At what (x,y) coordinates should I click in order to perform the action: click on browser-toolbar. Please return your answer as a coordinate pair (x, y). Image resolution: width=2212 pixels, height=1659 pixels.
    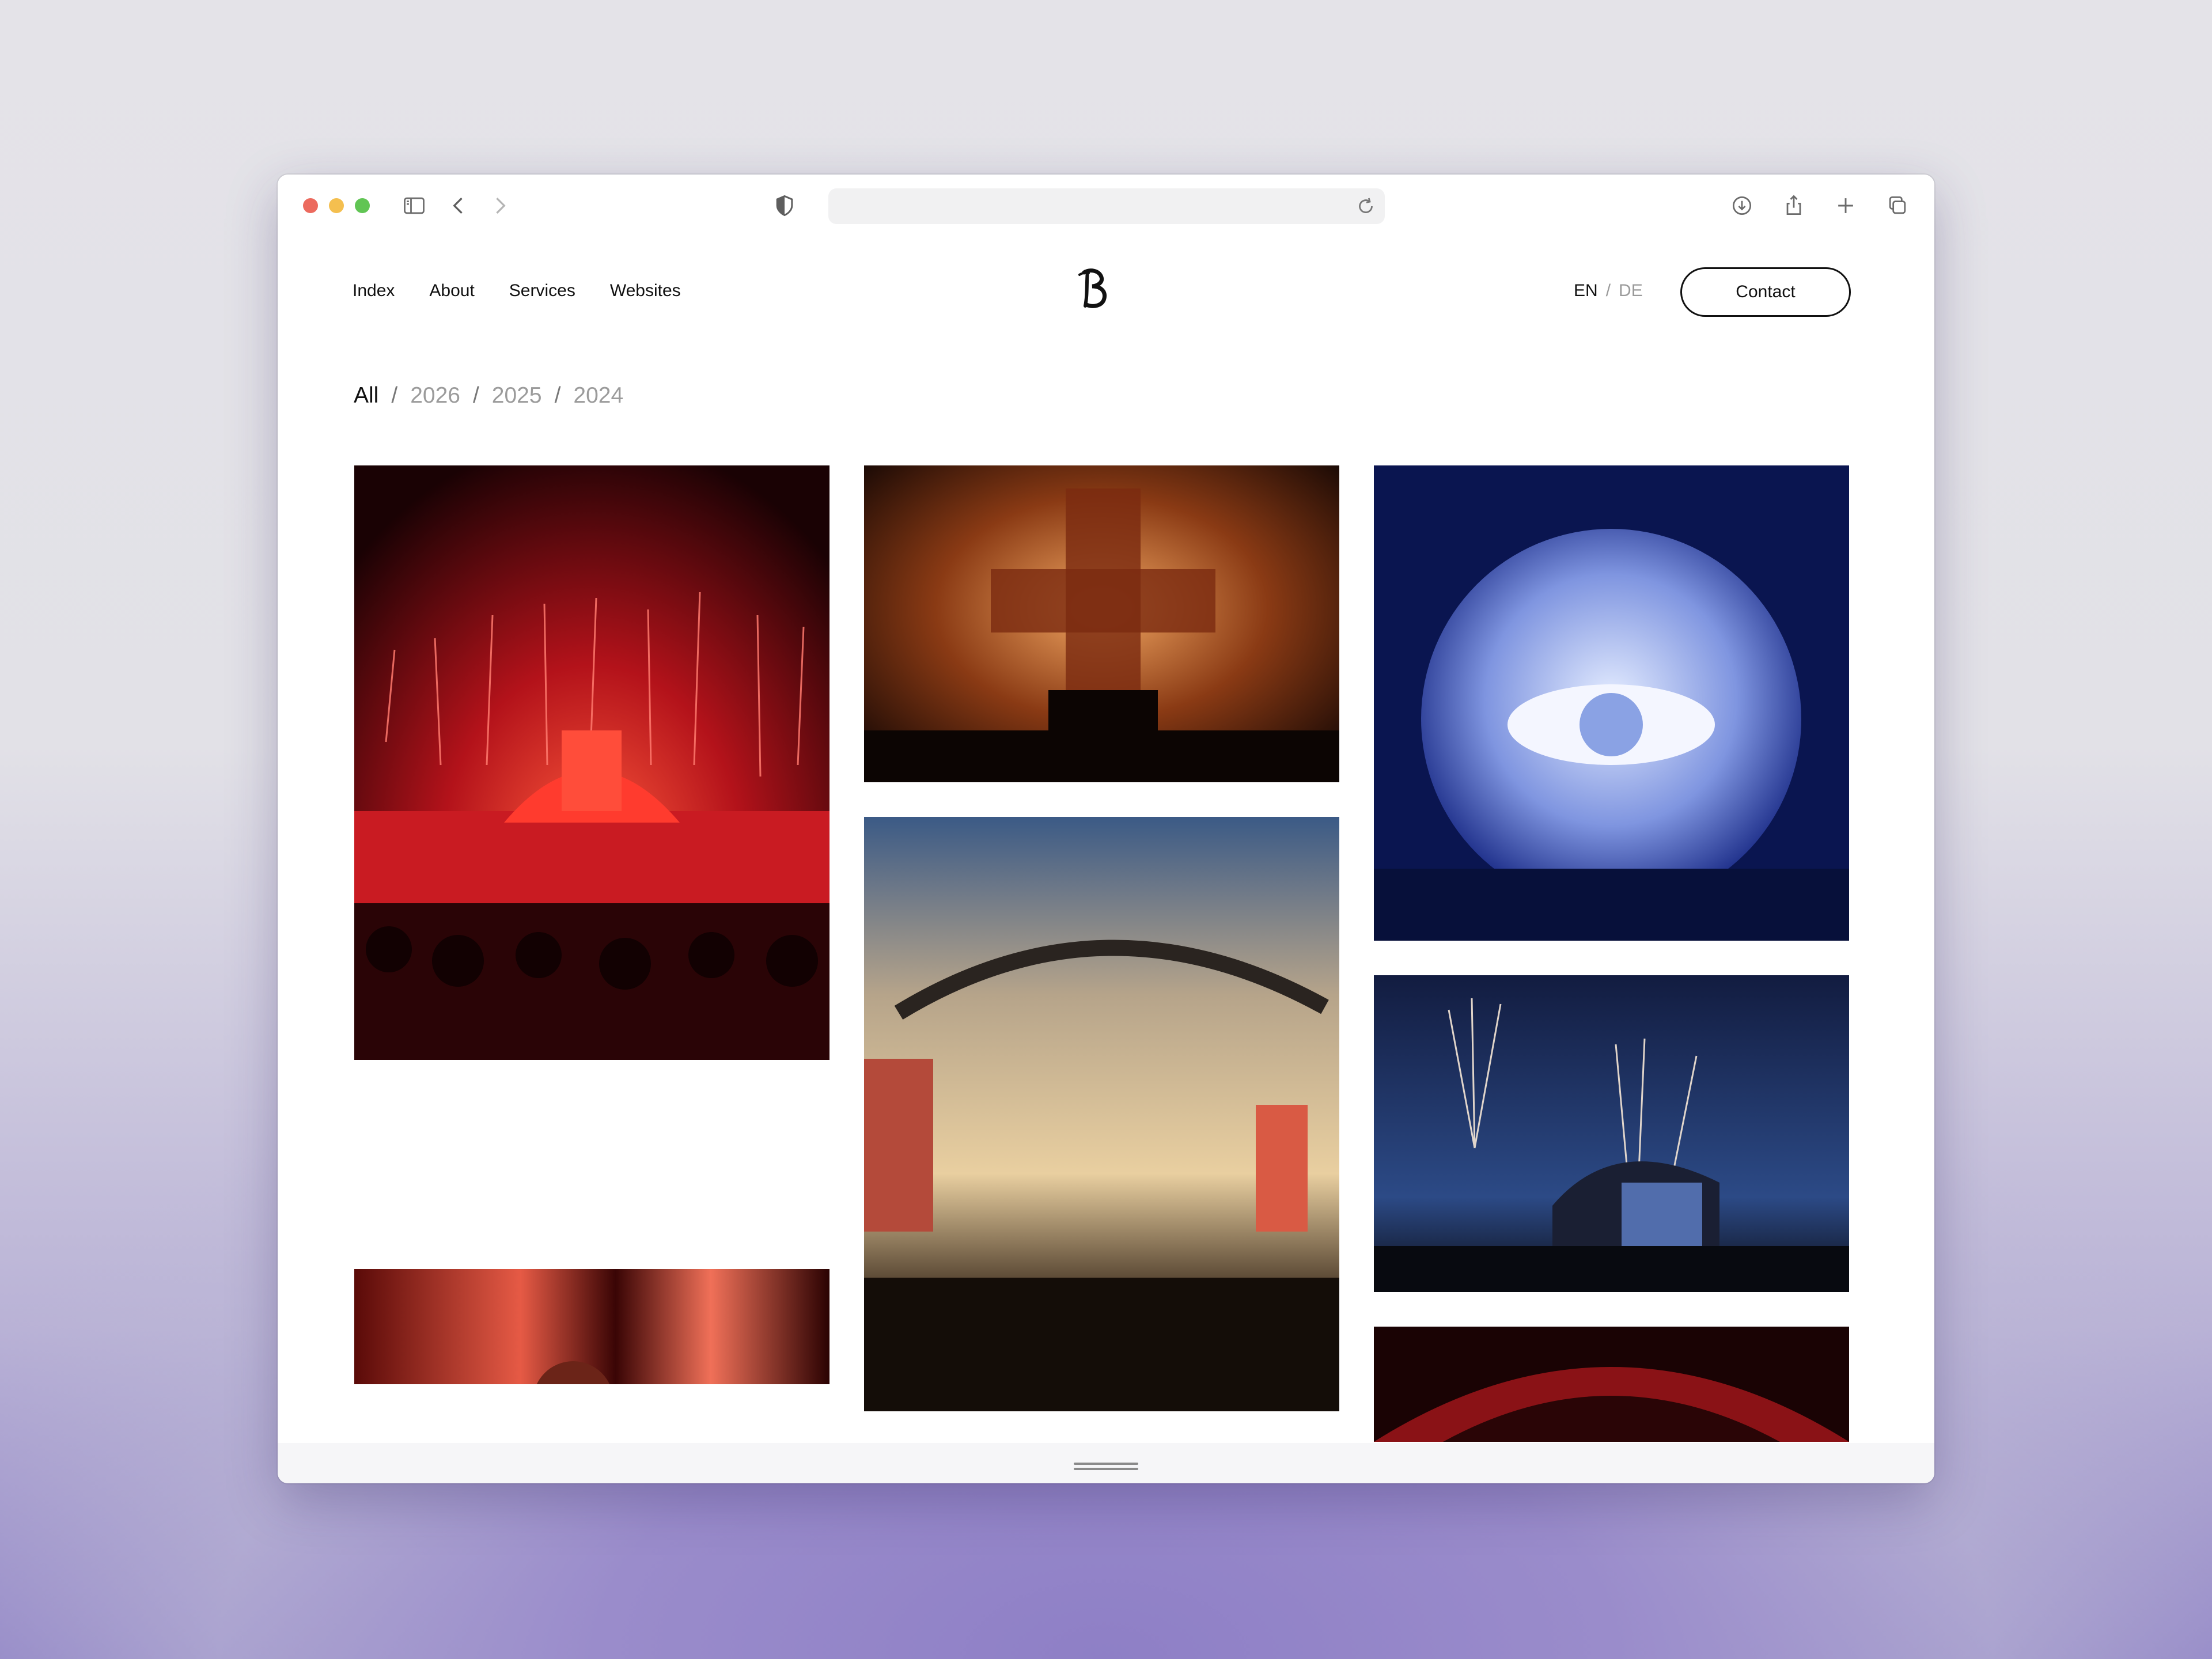
    Looking at the image, I should click on (1106, 206).